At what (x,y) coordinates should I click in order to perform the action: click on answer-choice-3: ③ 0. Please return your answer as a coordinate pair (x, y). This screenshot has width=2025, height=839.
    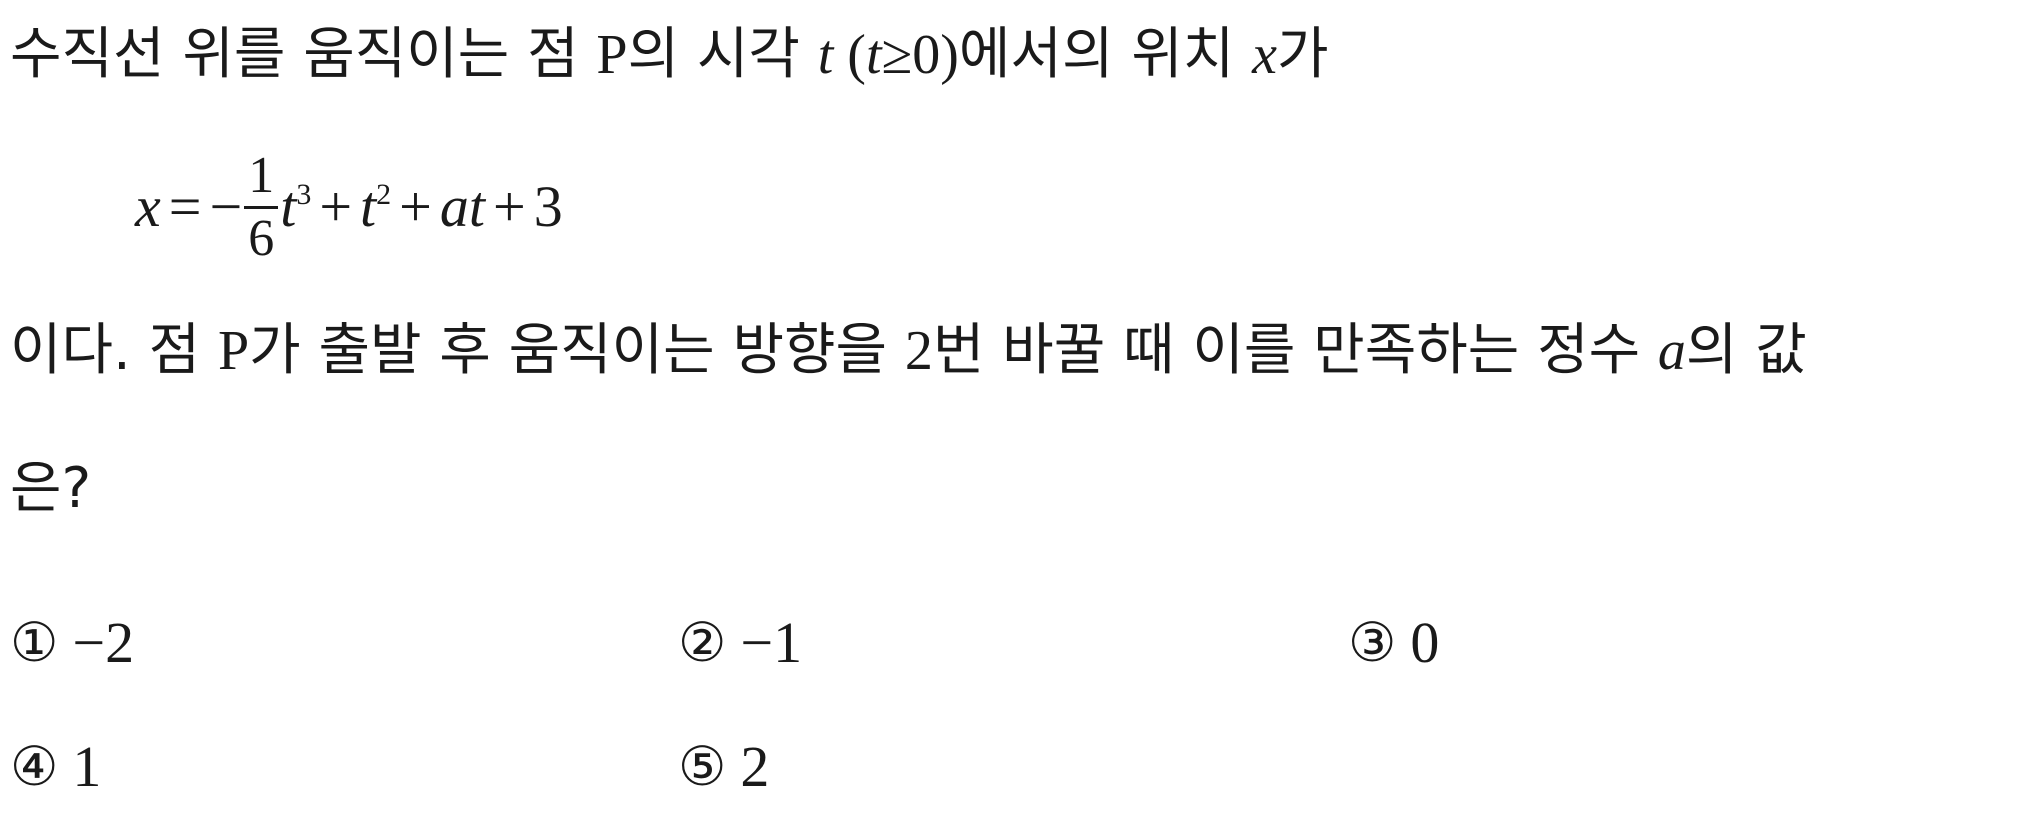
    Looking at the image, I should click on (1393, 643).